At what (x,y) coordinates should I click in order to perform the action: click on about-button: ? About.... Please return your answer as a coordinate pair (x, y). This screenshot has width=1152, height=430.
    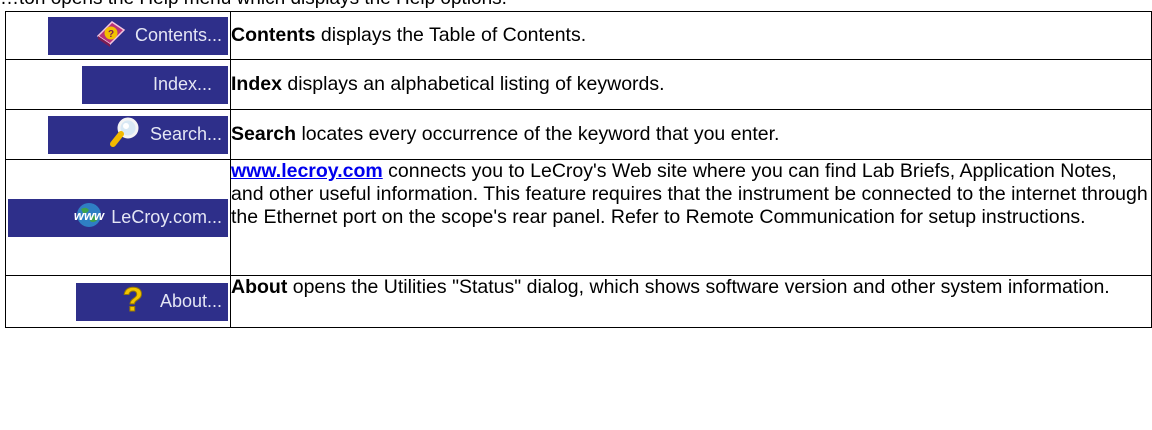
    Looking at the image, I should click on (152, 301).